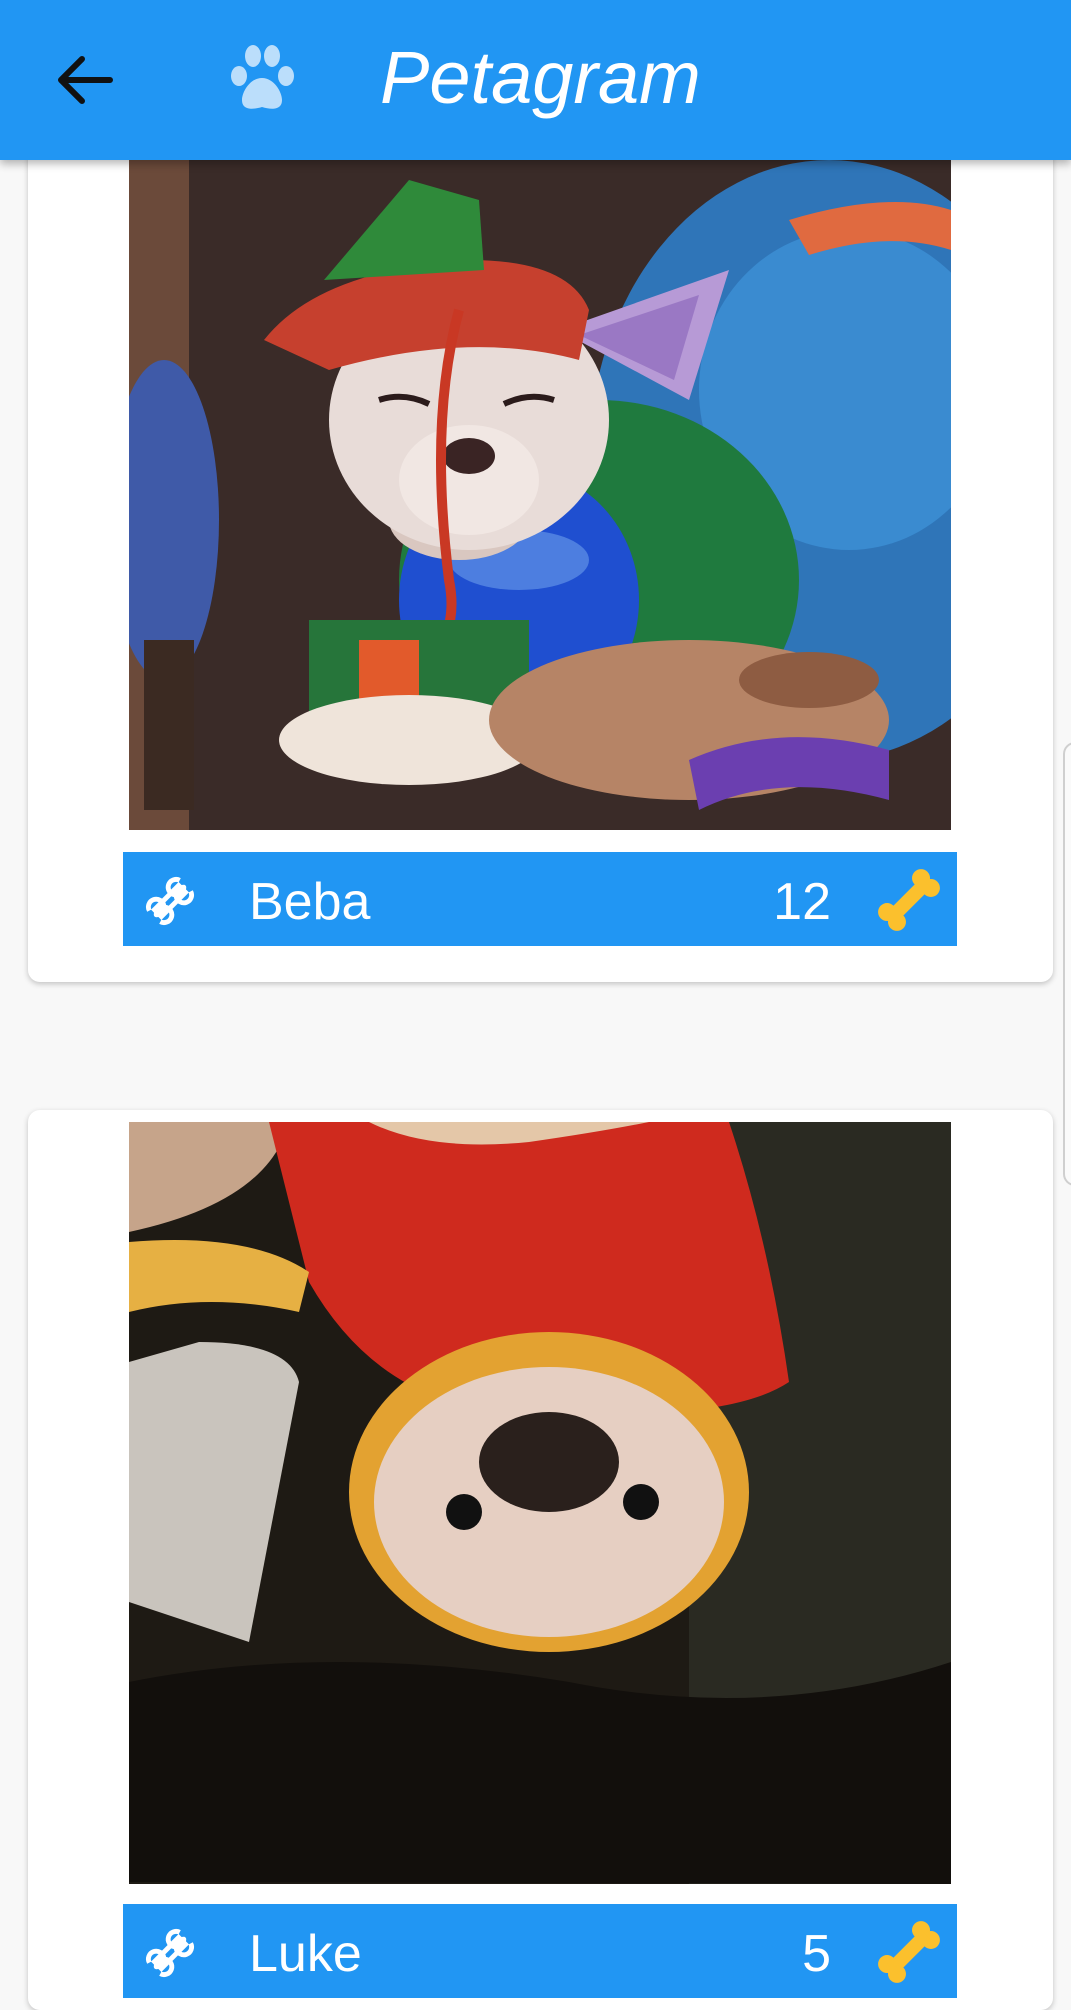 The width and height of the screenshot is (1071, 2010). I want to click on pet-name: Beba, so click(310, 902).